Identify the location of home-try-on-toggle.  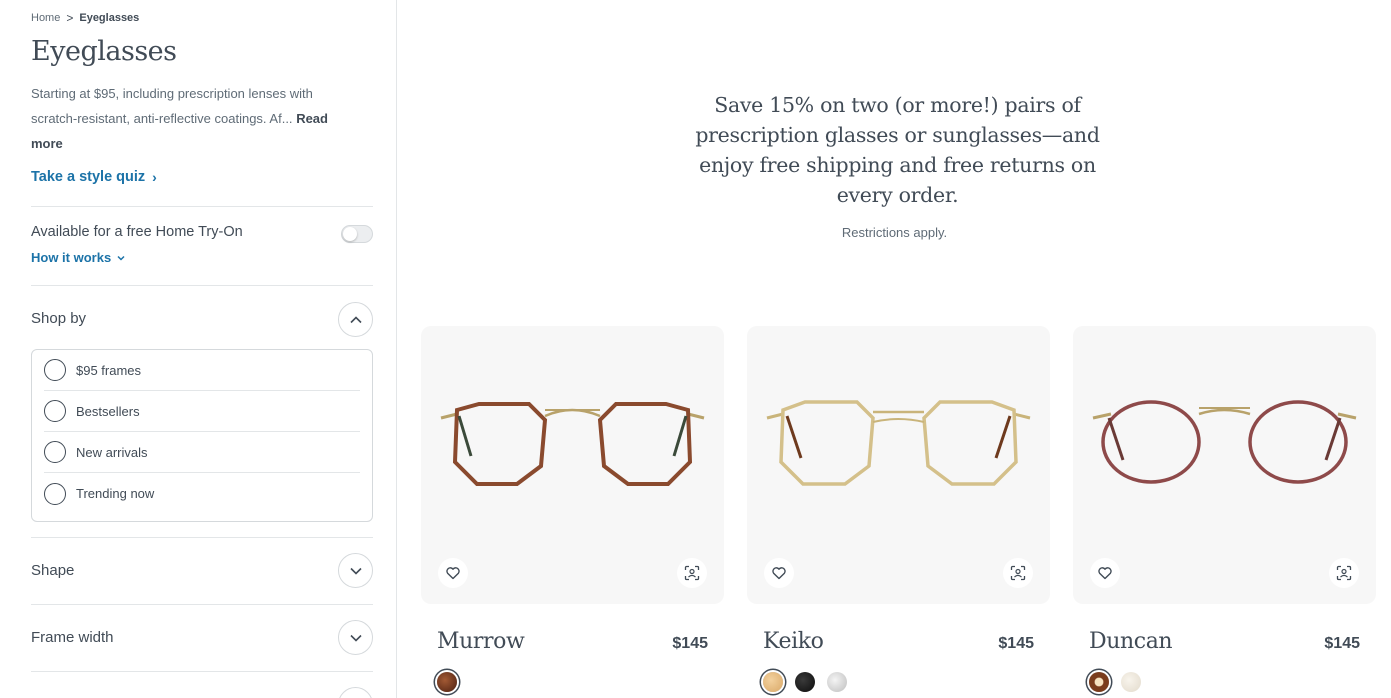
(357, 234).